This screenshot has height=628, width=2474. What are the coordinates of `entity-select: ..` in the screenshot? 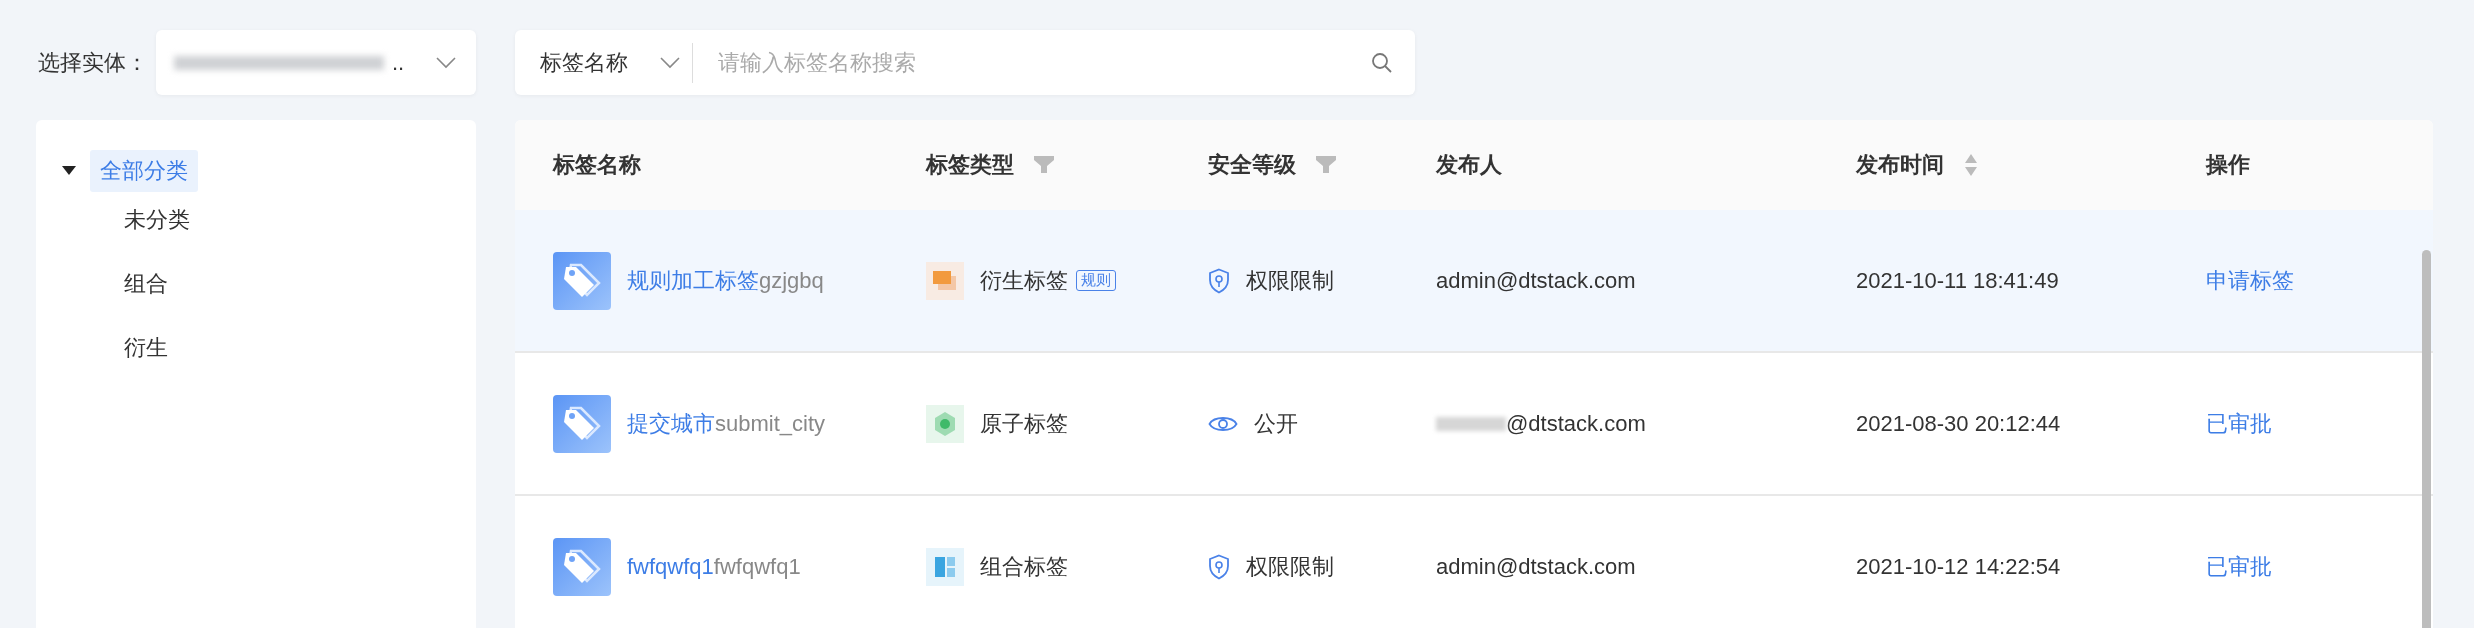 It's located at (316, 62).